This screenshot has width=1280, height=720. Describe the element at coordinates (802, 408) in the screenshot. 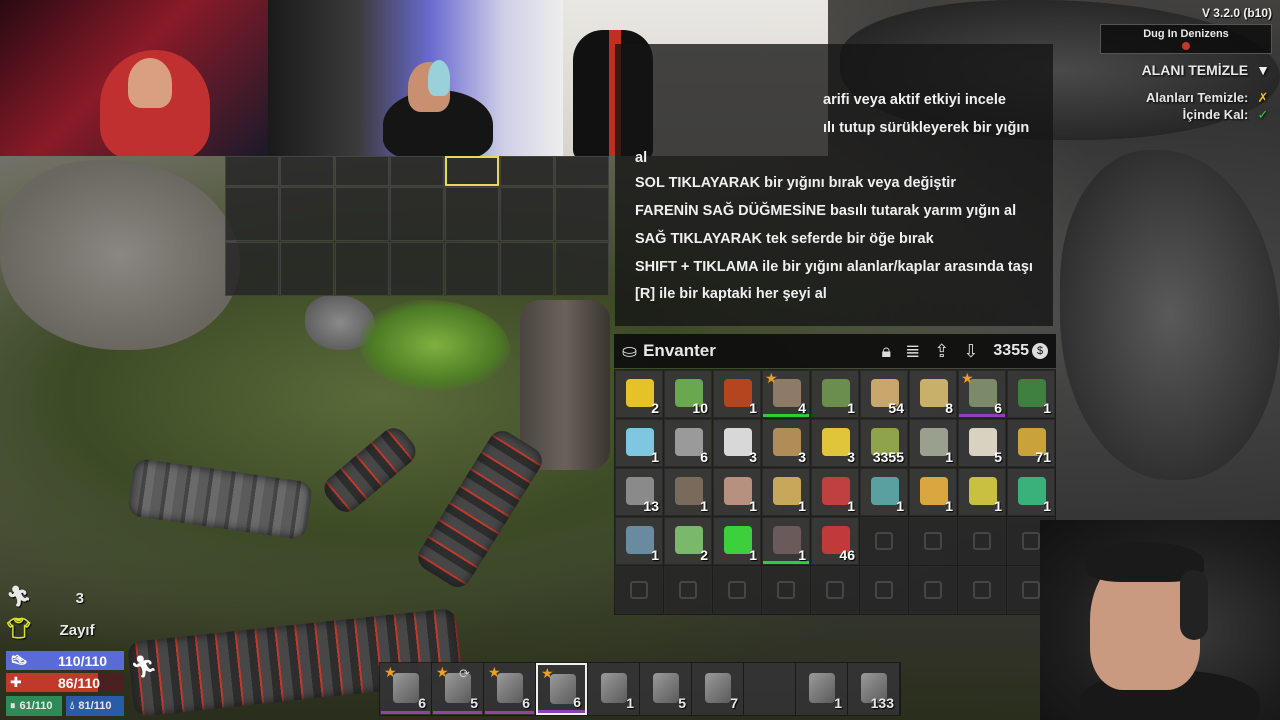

I see `item-count: 4` at that location.